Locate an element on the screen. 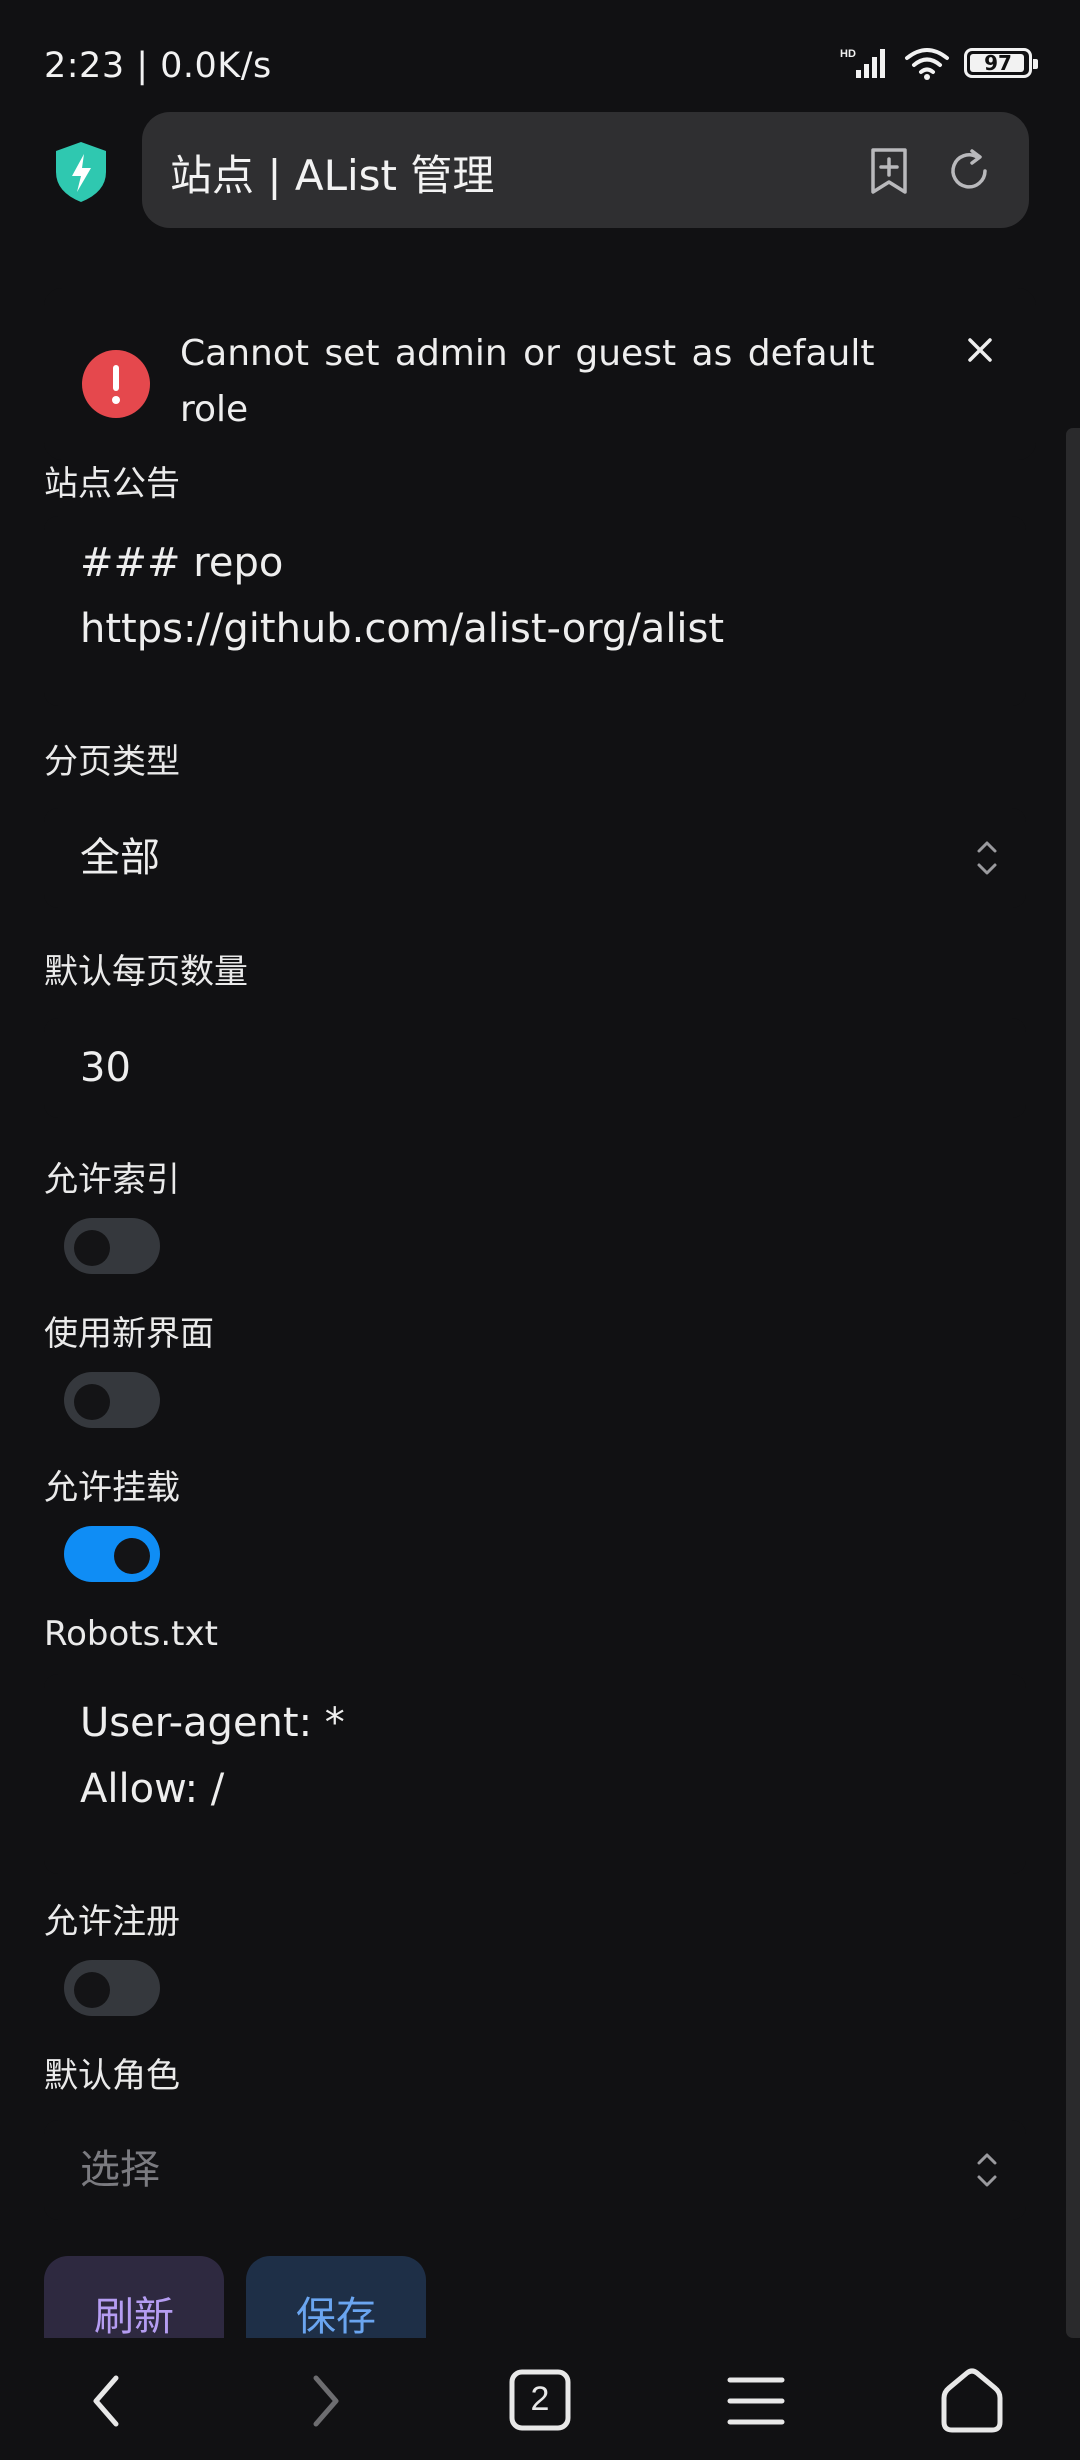 The height and width of the screenshot is (2460, 1080). allow-indexed-label: 允许索引 is located at coordinates (112, 1180).